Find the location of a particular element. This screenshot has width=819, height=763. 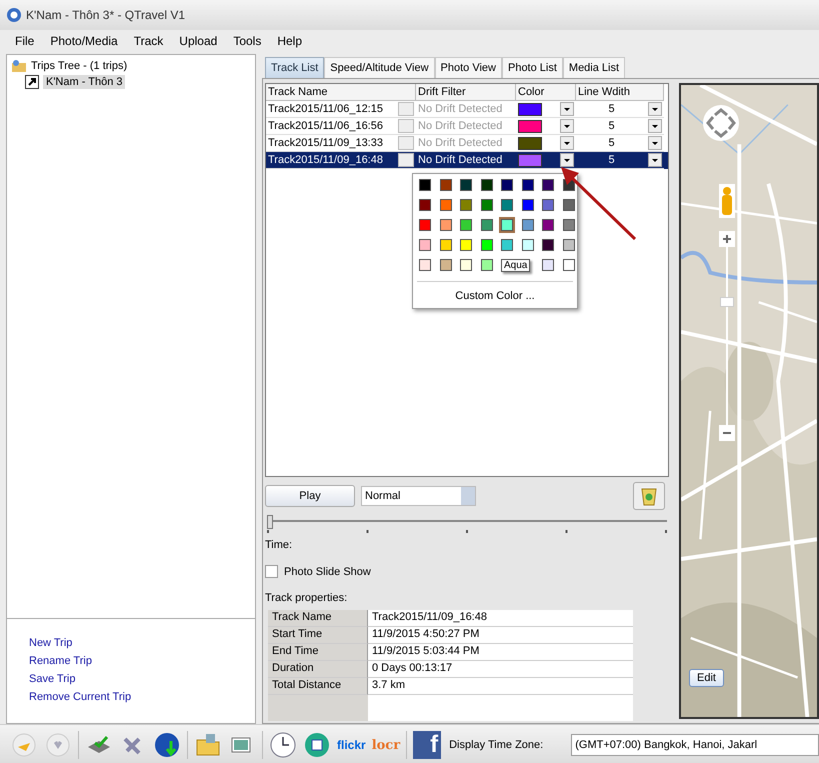

properties-title: Track properties: is located at coordinates (306, 598).